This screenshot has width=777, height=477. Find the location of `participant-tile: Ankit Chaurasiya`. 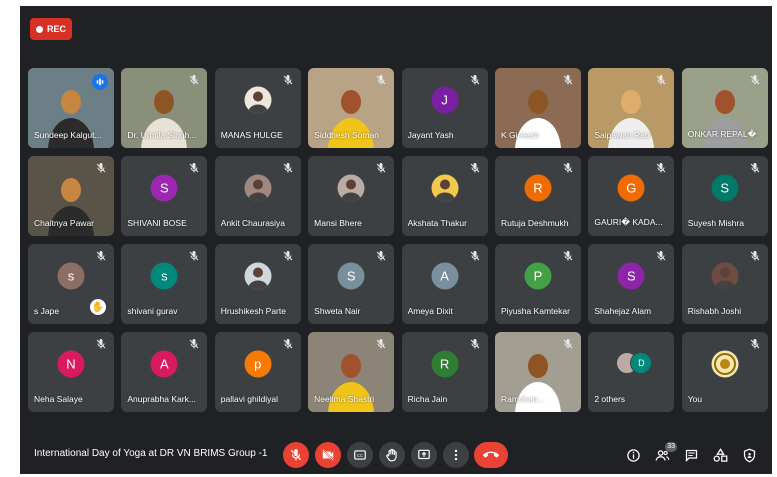

participant-tile: Ankit Chaurasiya is located at coordinates (257, 196).